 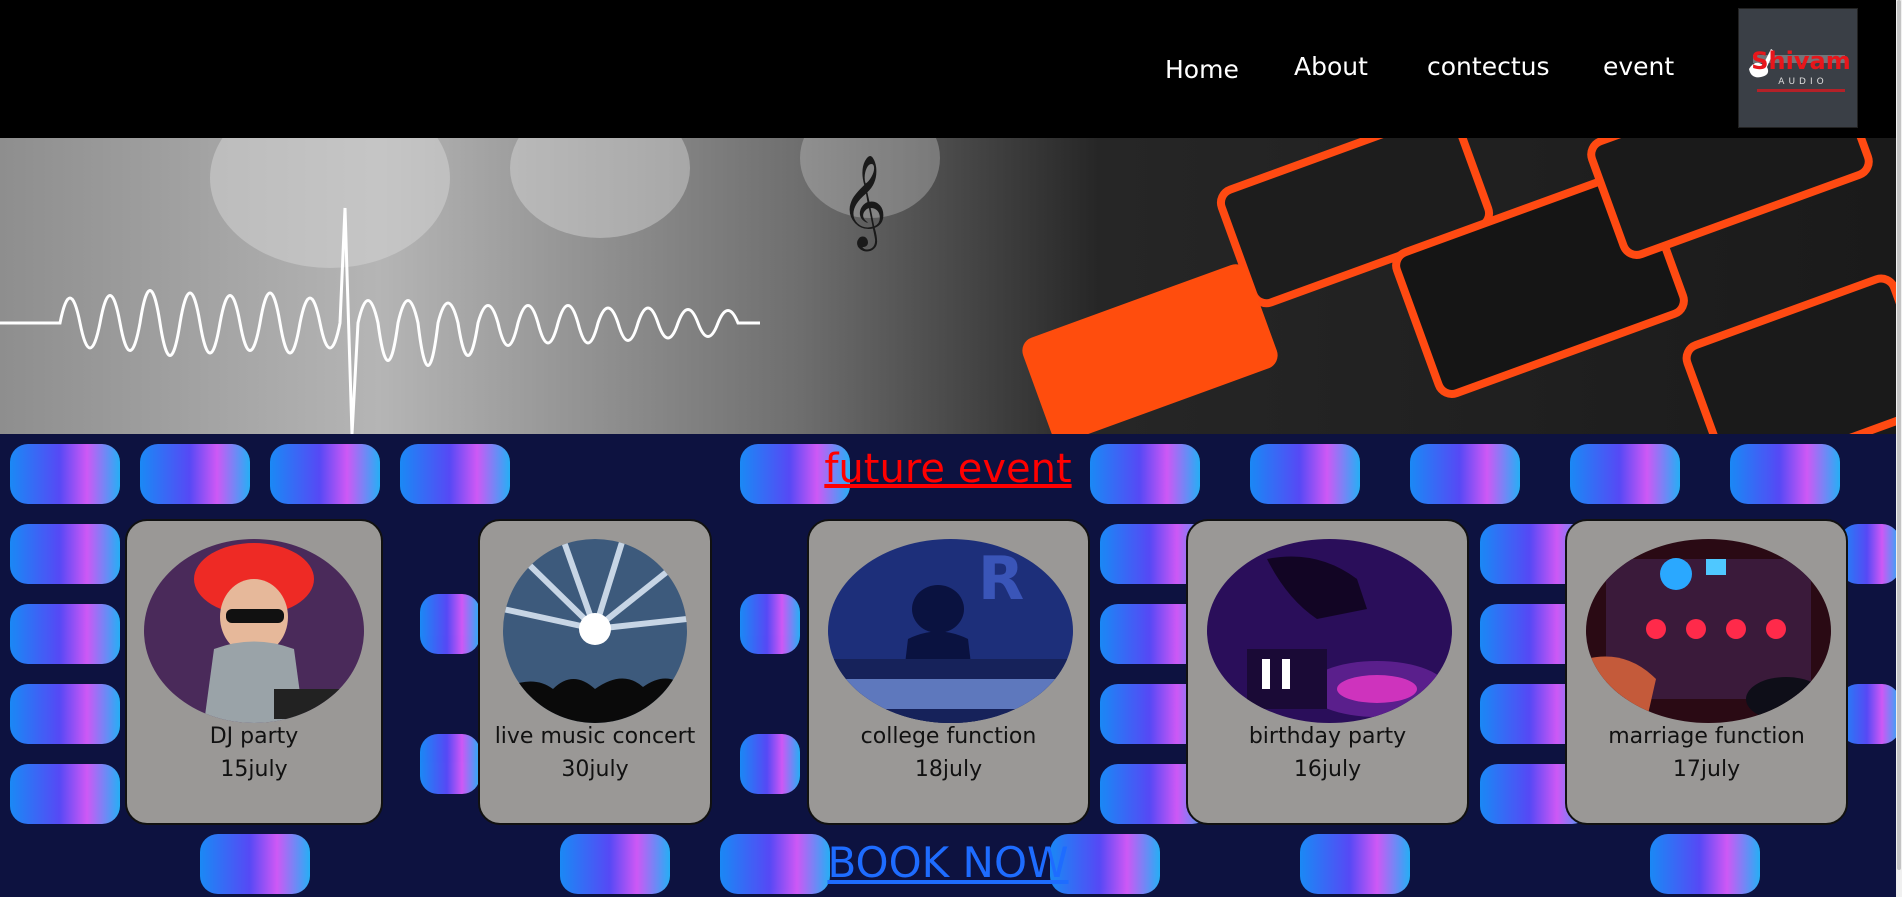 I want to click on event-date: 16july, so click(x=1327, y=769).